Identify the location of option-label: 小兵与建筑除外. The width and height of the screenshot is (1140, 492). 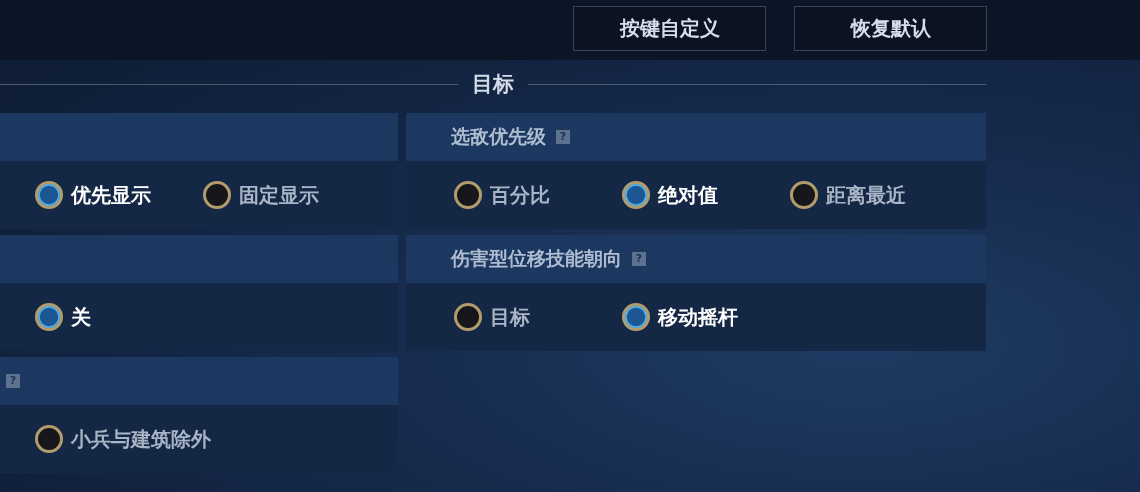
(141, 439).